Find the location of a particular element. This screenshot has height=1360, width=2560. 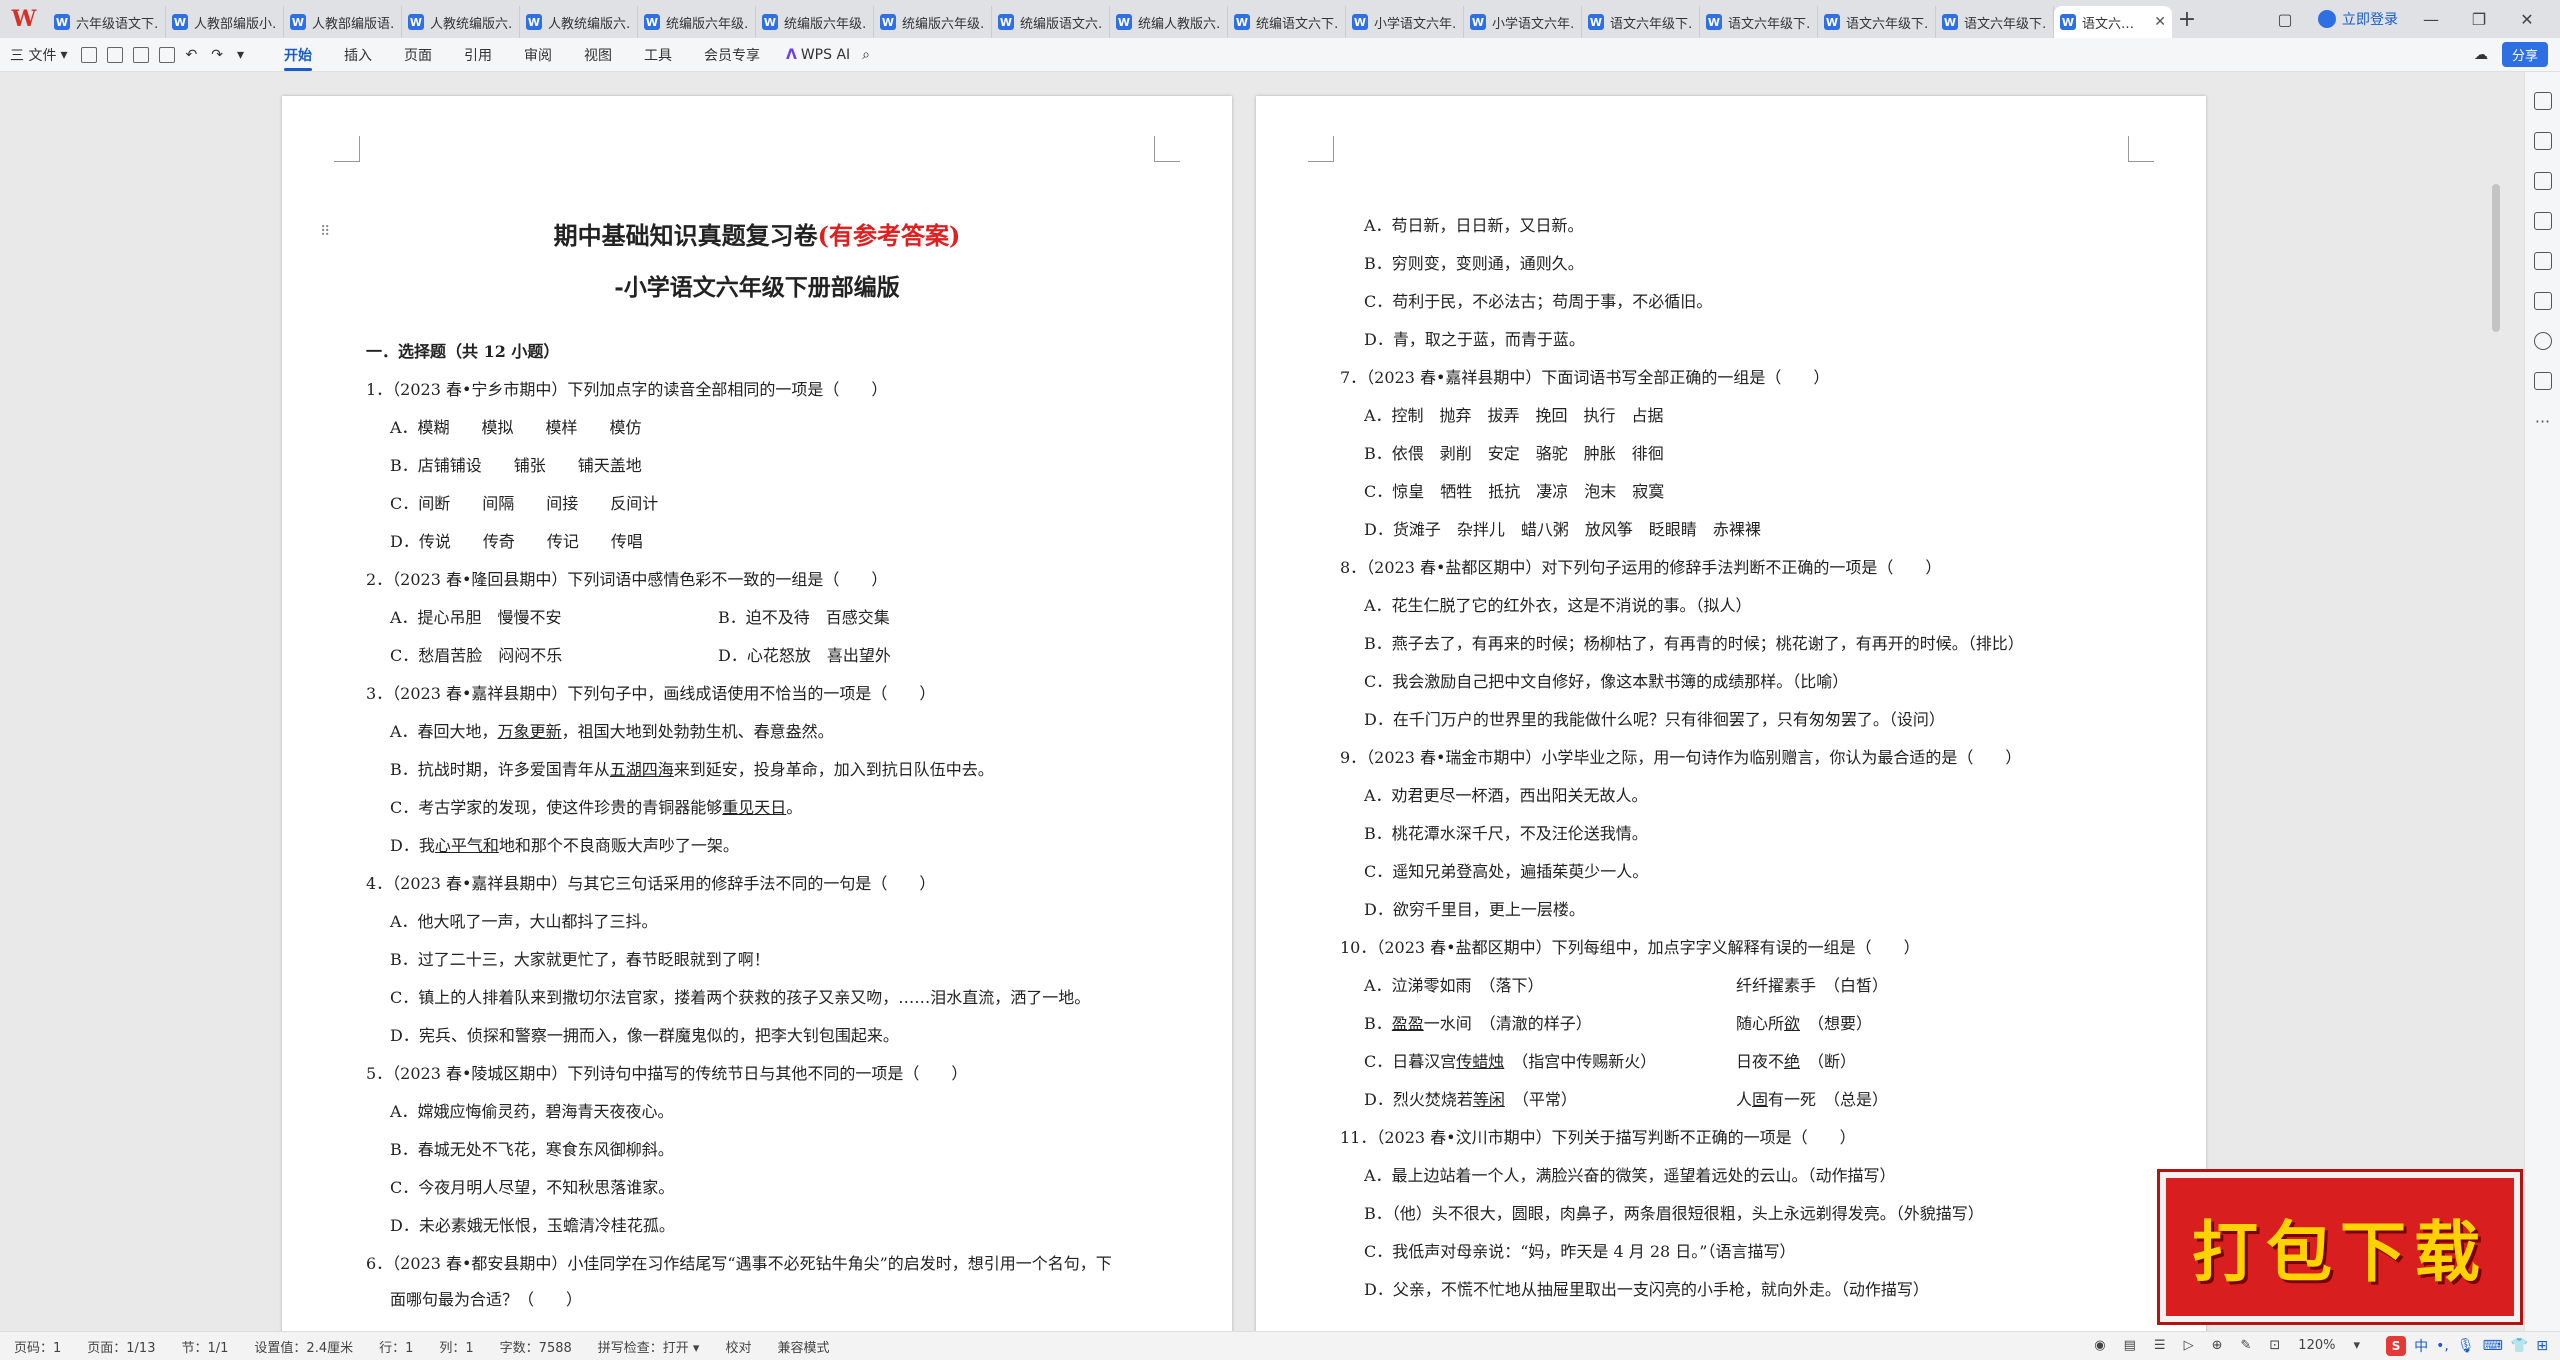

tools-icon is located at coordinates (2542, 301).